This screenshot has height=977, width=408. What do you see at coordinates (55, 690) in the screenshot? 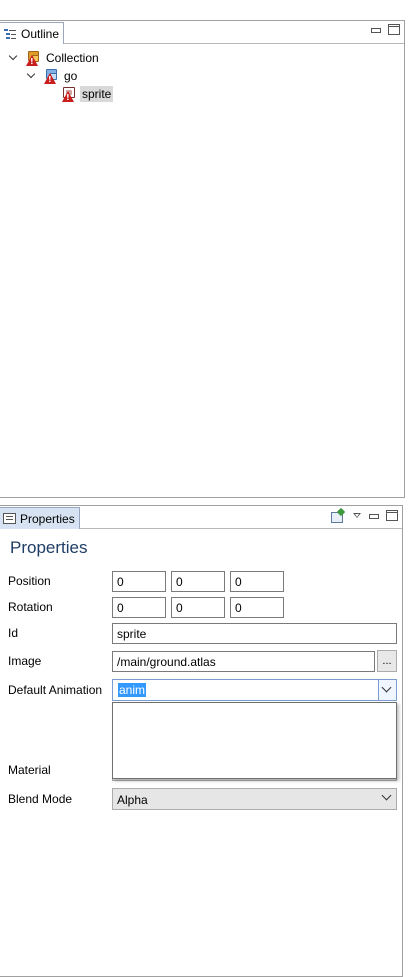
I see `default-animation-label: Default Animation` at bounding box center [55, 690].